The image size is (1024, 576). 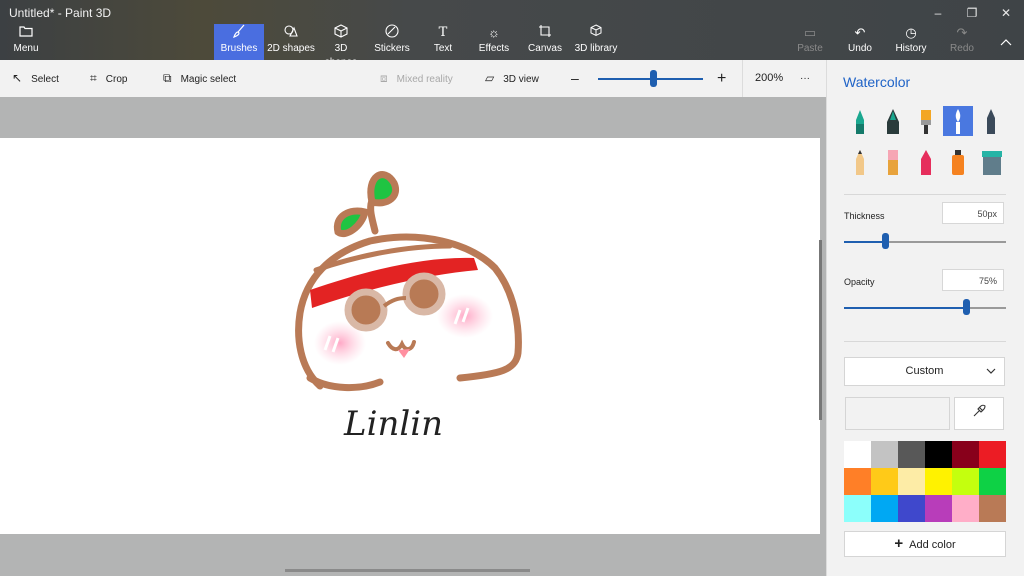 I want to click on pixel-pen-icon, so click(x=991, y=121).